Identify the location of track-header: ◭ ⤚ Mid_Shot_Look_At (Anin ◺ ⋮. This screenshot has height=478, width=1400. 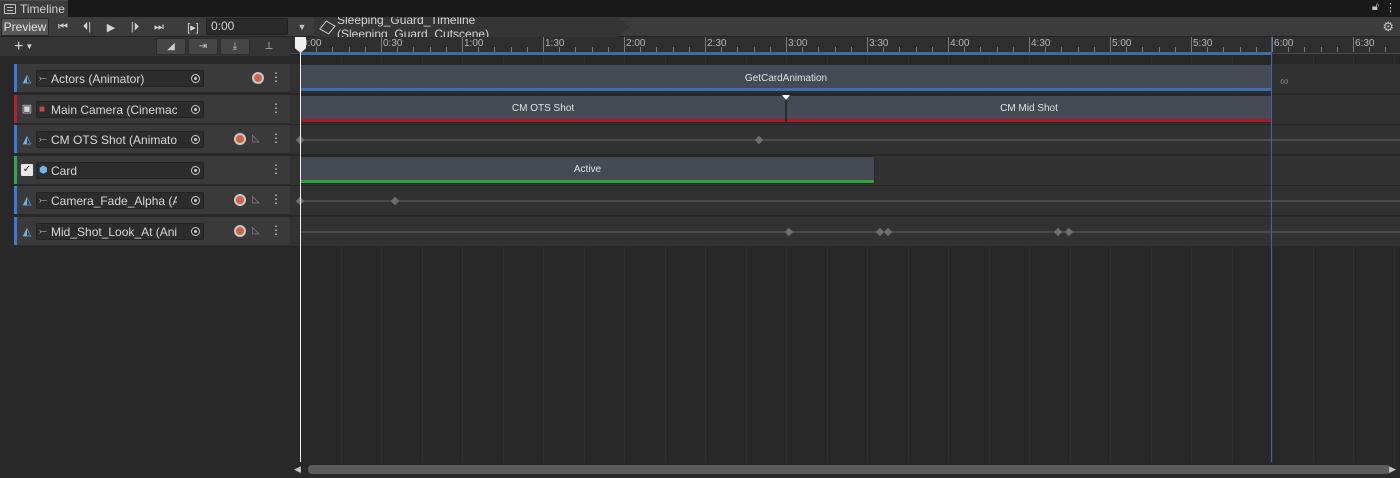
(152, 231).